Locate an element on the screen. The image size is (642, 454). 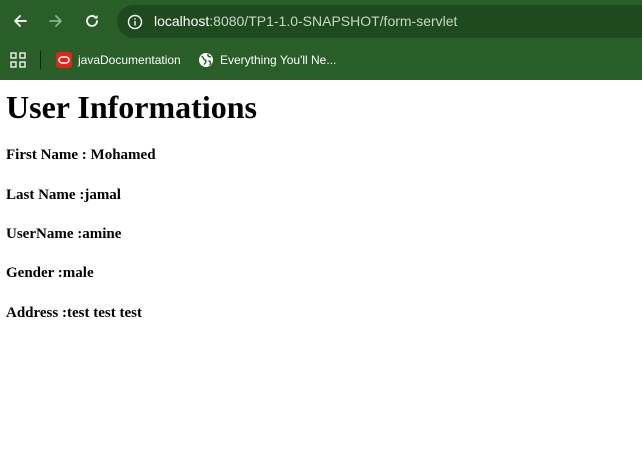
arrow-left-icon is located at coordinates (20, 21).